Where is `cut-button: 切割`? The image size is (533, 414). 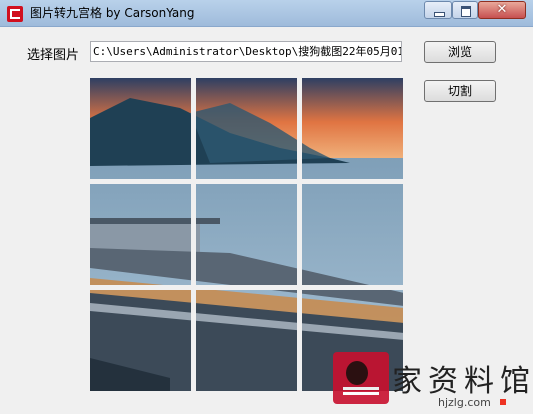 cut-button: 切割 is located at coordinates (460, 91).